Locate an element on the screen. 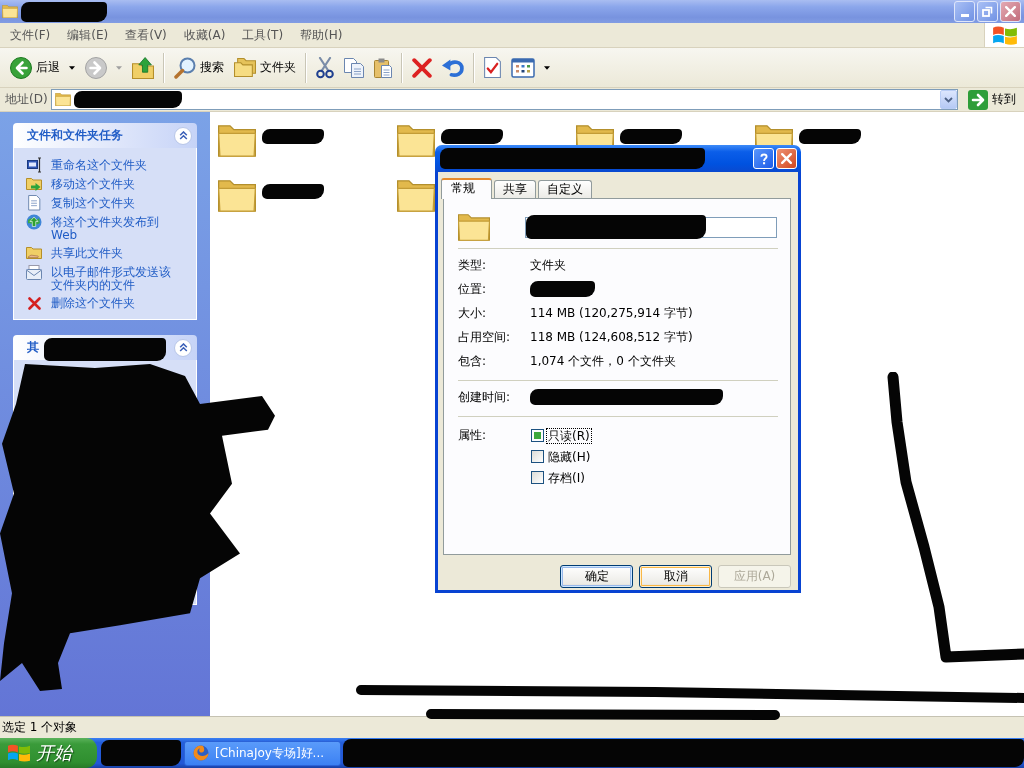 This screenshot has height=768, width=1024. address-field is located at coordinates (504, 99).